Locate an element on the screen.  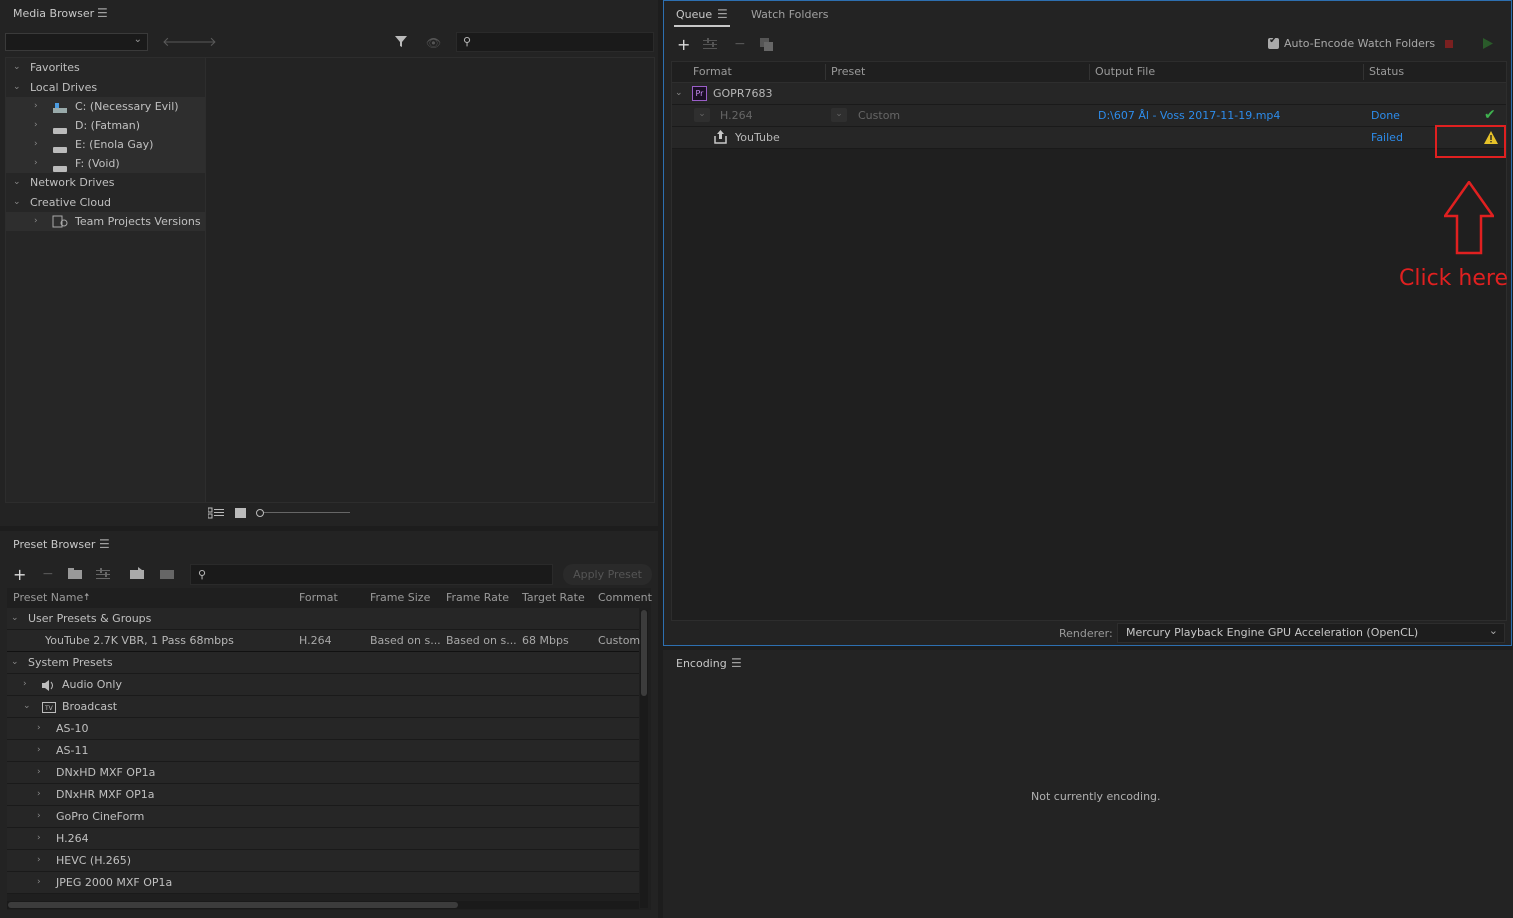
column-header: Output File is located at coordinates (1125, 72).